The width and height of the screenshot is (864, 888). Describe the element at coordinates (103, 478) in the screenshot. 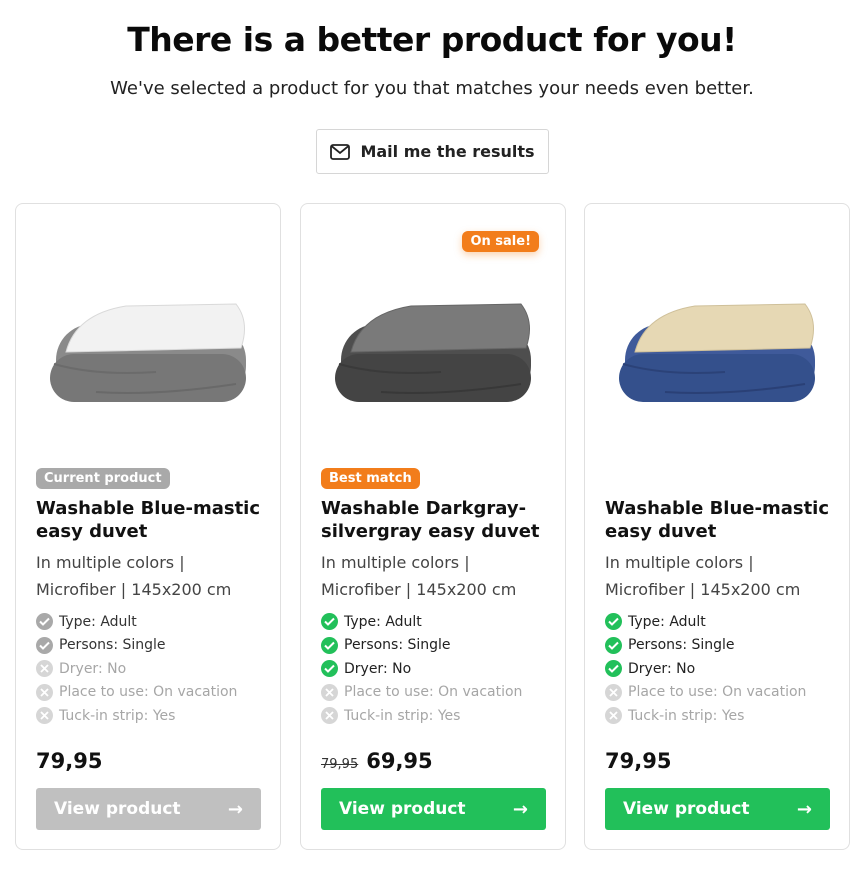

I see `current-product-tag: Current product` at that location.